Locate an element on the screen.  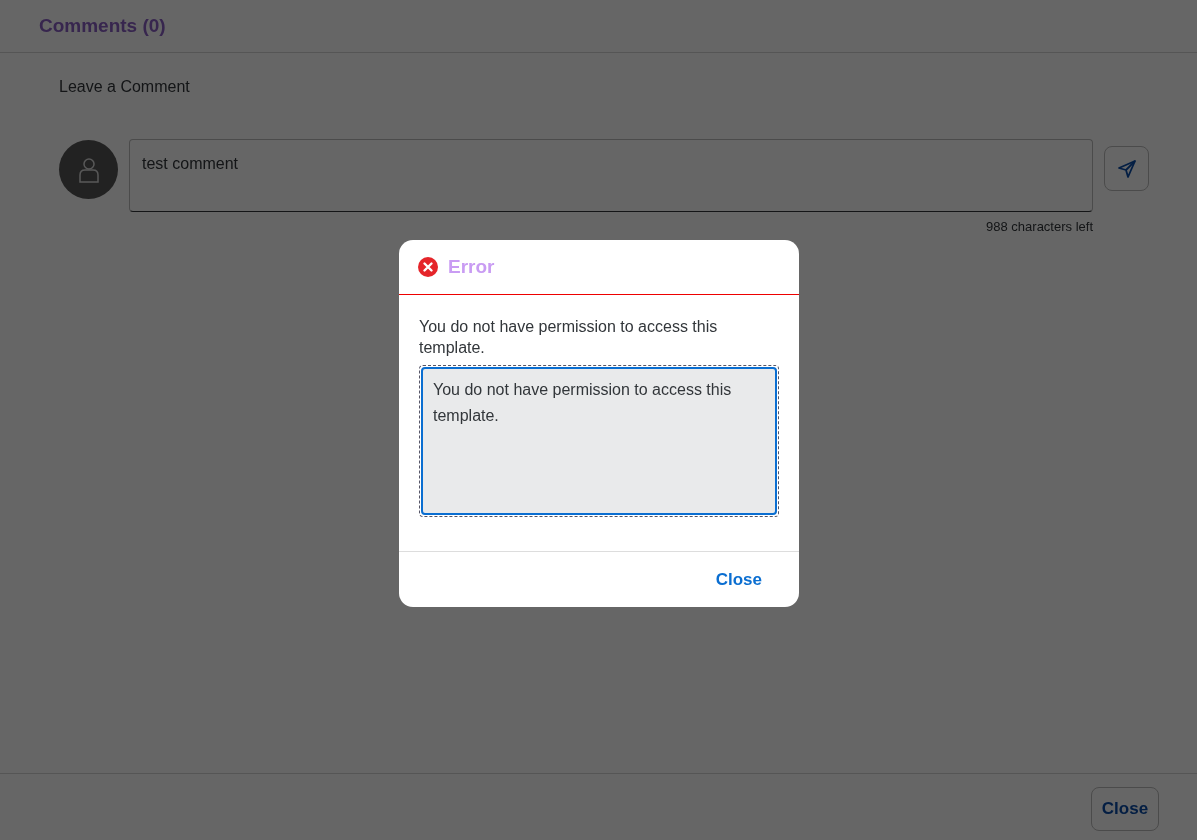
error-details-field: You do not have permission to access this template. is located at coordinates (599, 441).